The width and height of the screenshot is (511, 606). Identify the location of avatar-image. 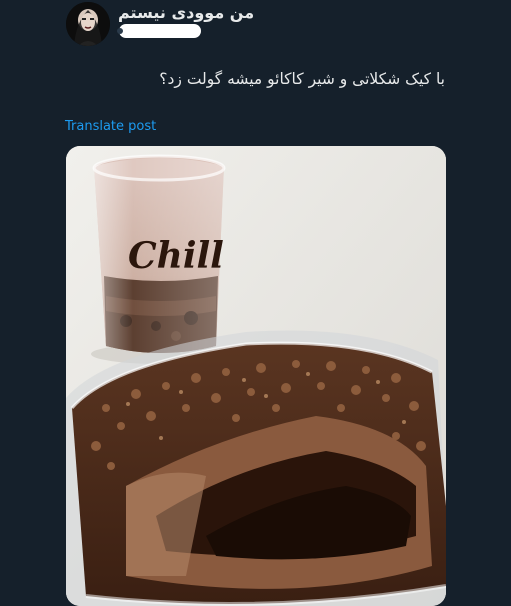
(88, 24).